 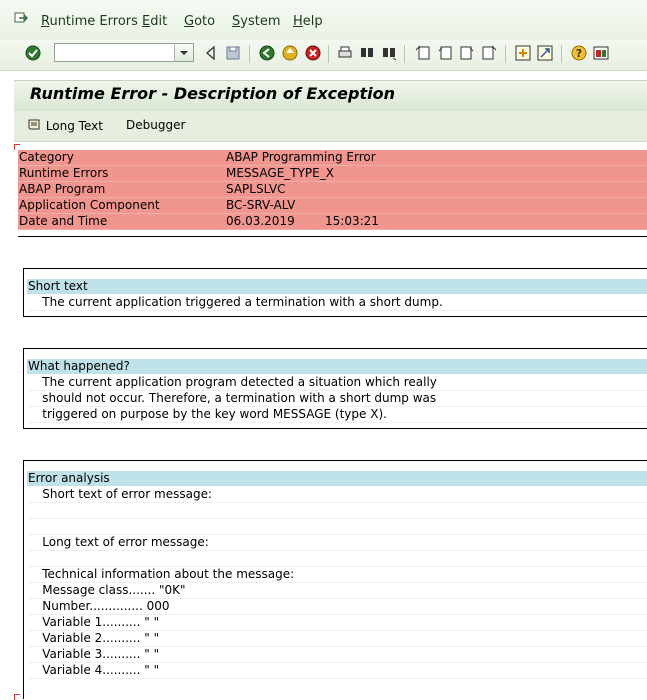 I want to click on last-page-icon, so click(x=489, y=53).